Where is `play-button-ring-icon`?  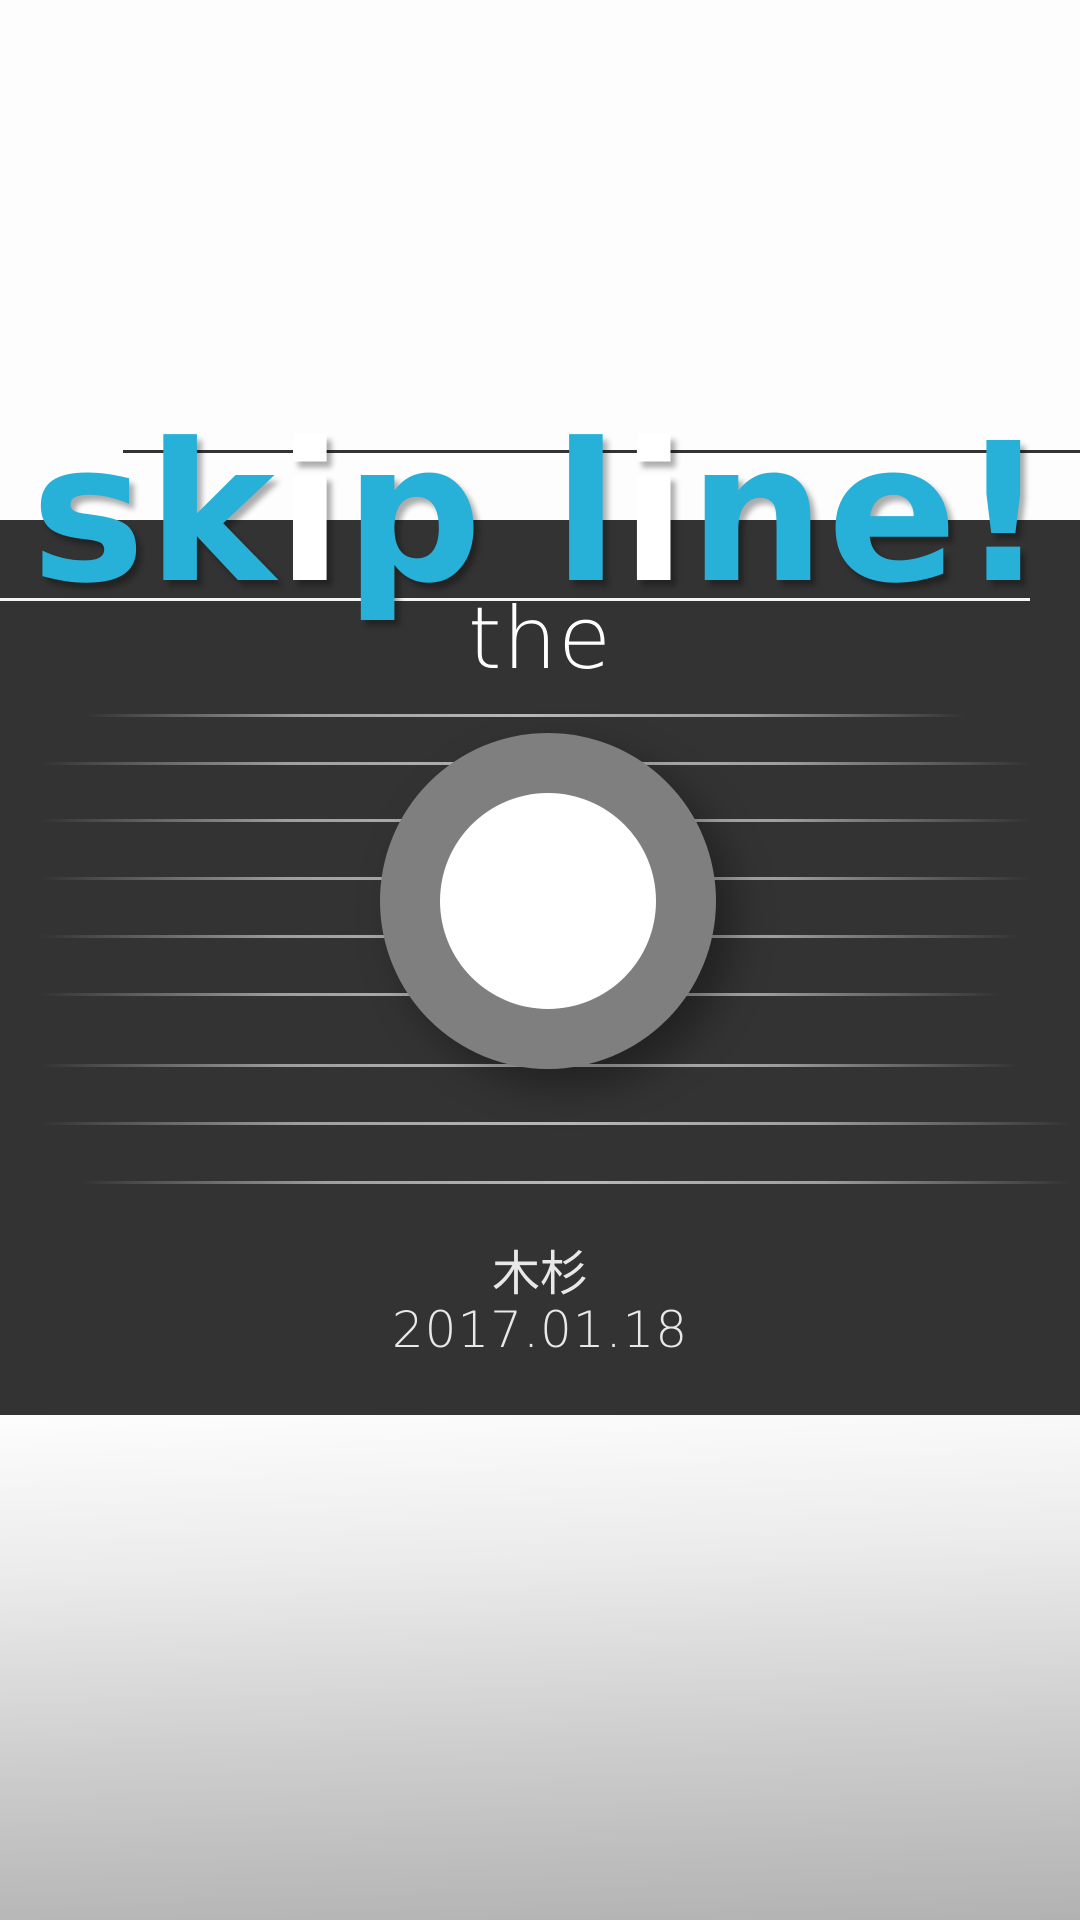
play-button-ring-icon is located at coordinates (548, 901).